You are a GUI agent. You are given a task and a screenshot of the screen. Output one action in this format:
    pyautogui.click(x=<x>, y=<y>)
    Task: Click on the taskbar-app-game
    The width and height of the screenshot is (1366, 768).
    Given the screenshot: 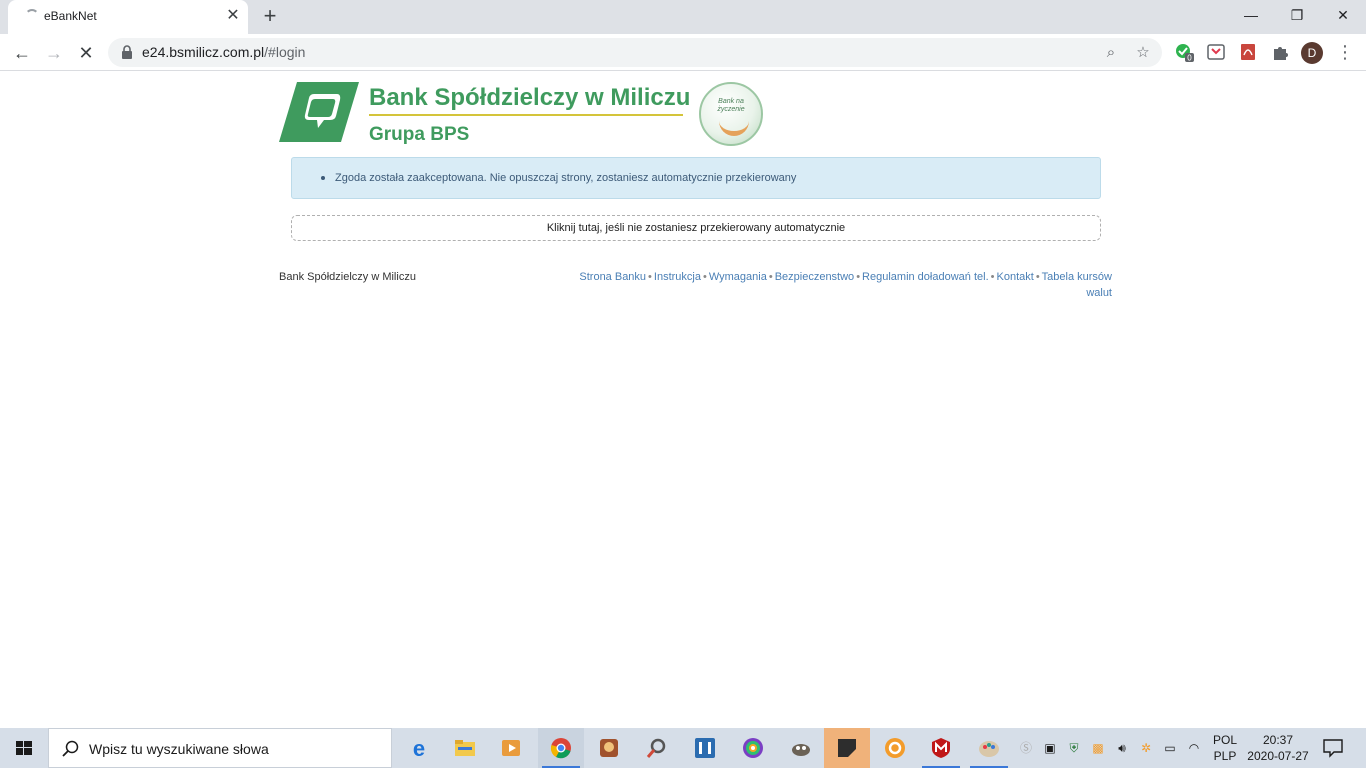 What is the action you would take?
    pyautogui.click(x=609, y=748)
    